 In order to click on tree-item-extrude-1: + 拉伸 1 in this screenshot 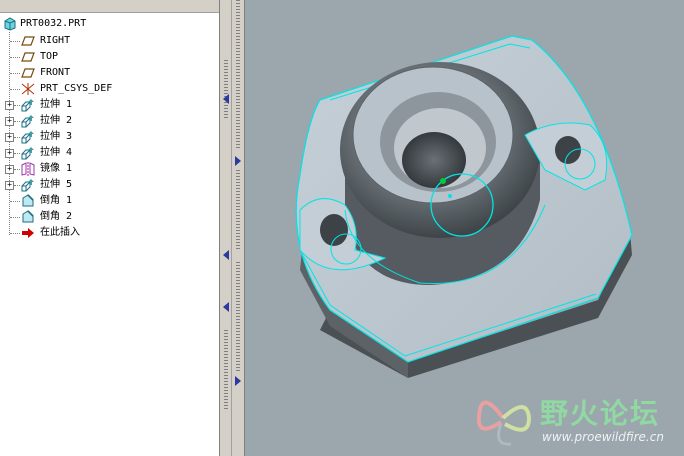, I will do `click(109, 105)`.